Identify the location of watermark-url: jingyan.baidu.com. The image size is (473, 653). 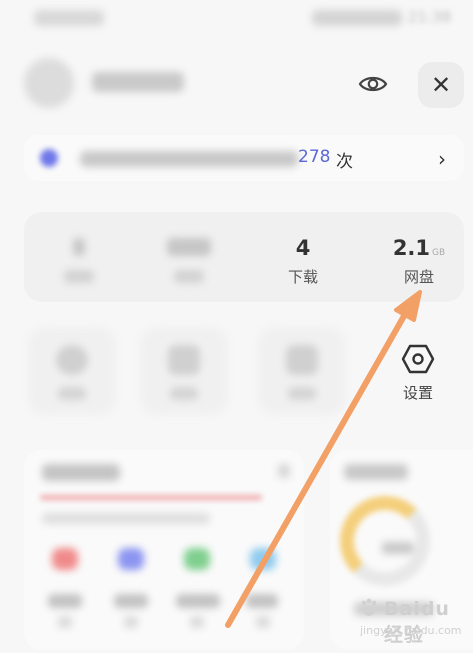
(411, 630).